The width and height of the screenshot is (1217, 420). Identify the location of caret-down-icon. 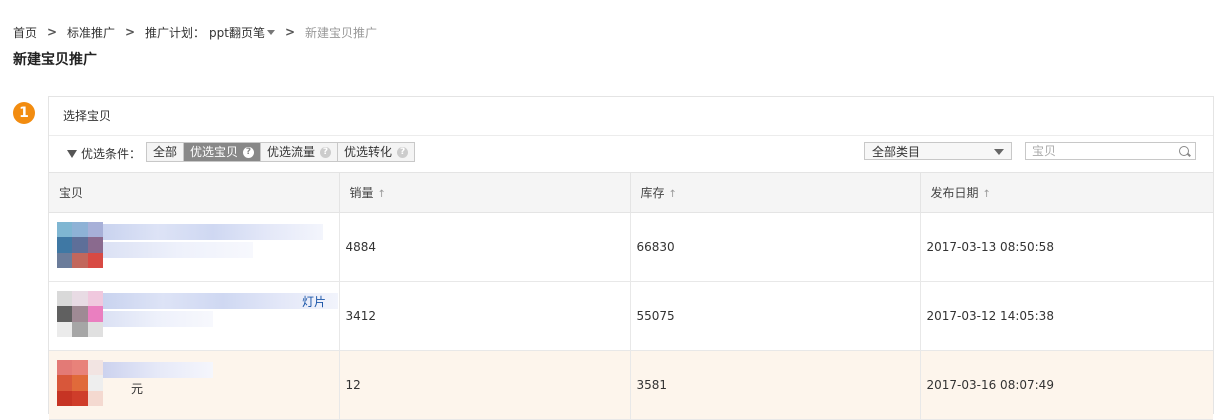
(271, 32).